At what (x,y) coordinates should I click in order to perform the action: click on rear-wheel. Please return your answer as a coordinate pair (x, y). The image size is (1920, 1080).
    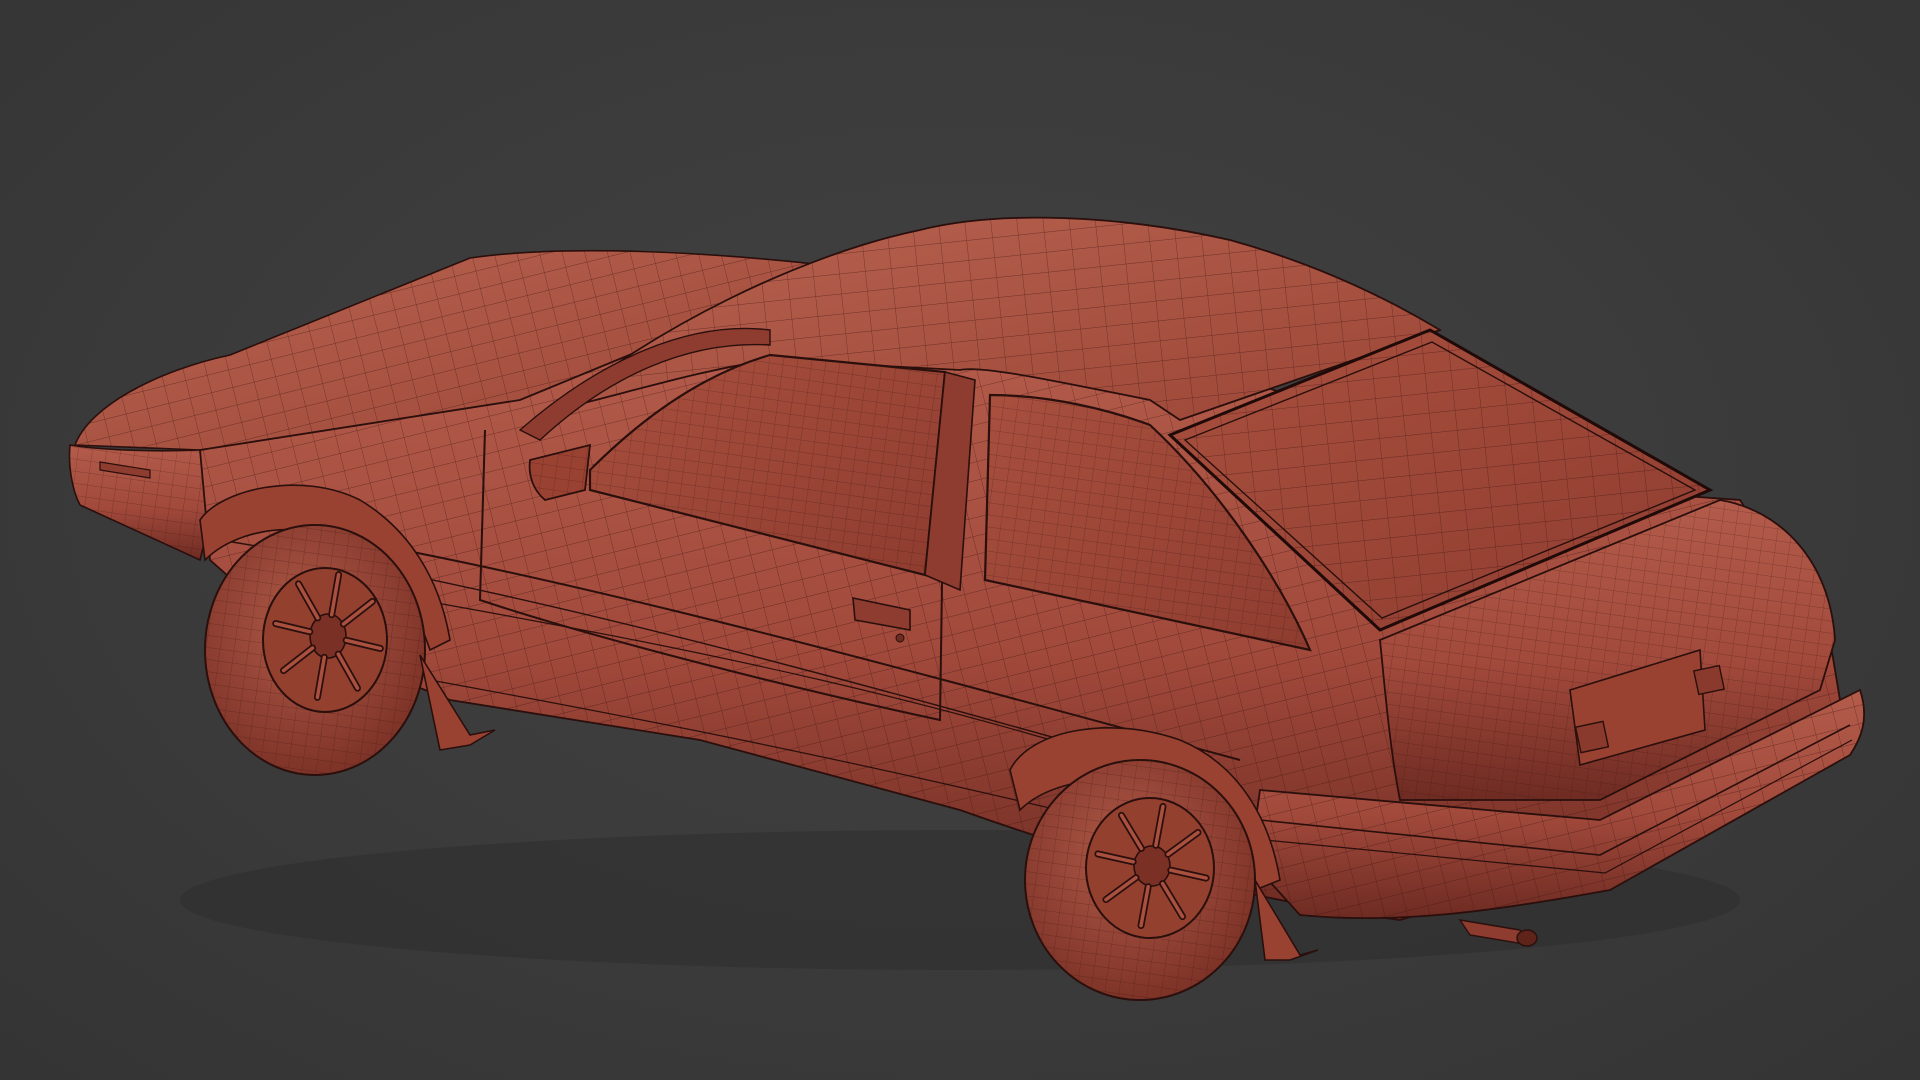
    Looking at the image, I should click on (1140, 880).